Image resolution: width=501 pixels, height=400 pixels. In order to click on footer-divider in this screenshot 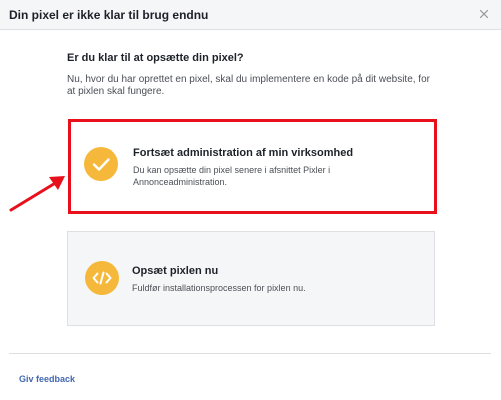, I will do `click(250, 353)`.